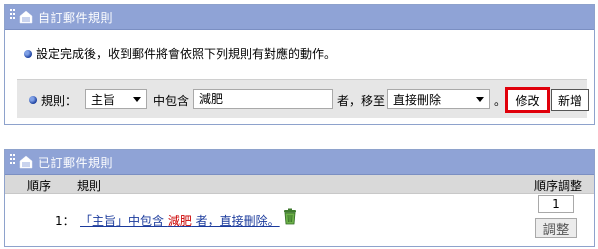 This screenshot has width=598, height=249. Describe the element at coordinates (124, 221) in the screenshot. I see `rule-prefix: 「主旨」中包含` at that location.